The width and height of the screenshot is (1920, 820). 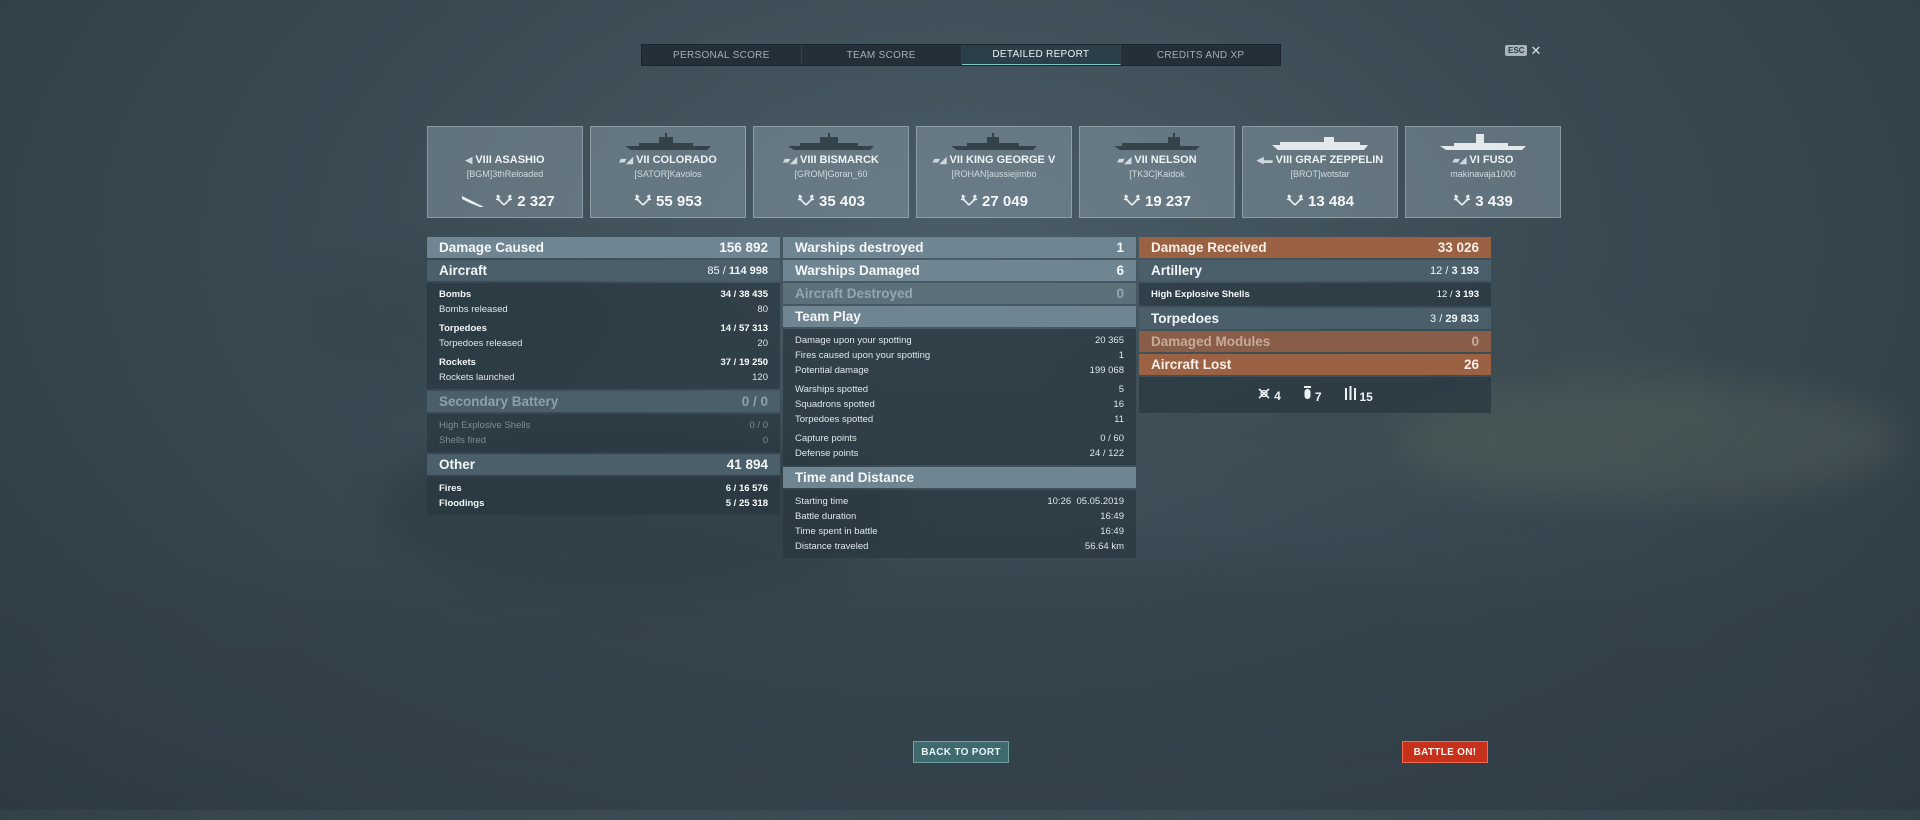 I want to click on ship-name-text: VI FUSO, so click(x=1491, y=160).